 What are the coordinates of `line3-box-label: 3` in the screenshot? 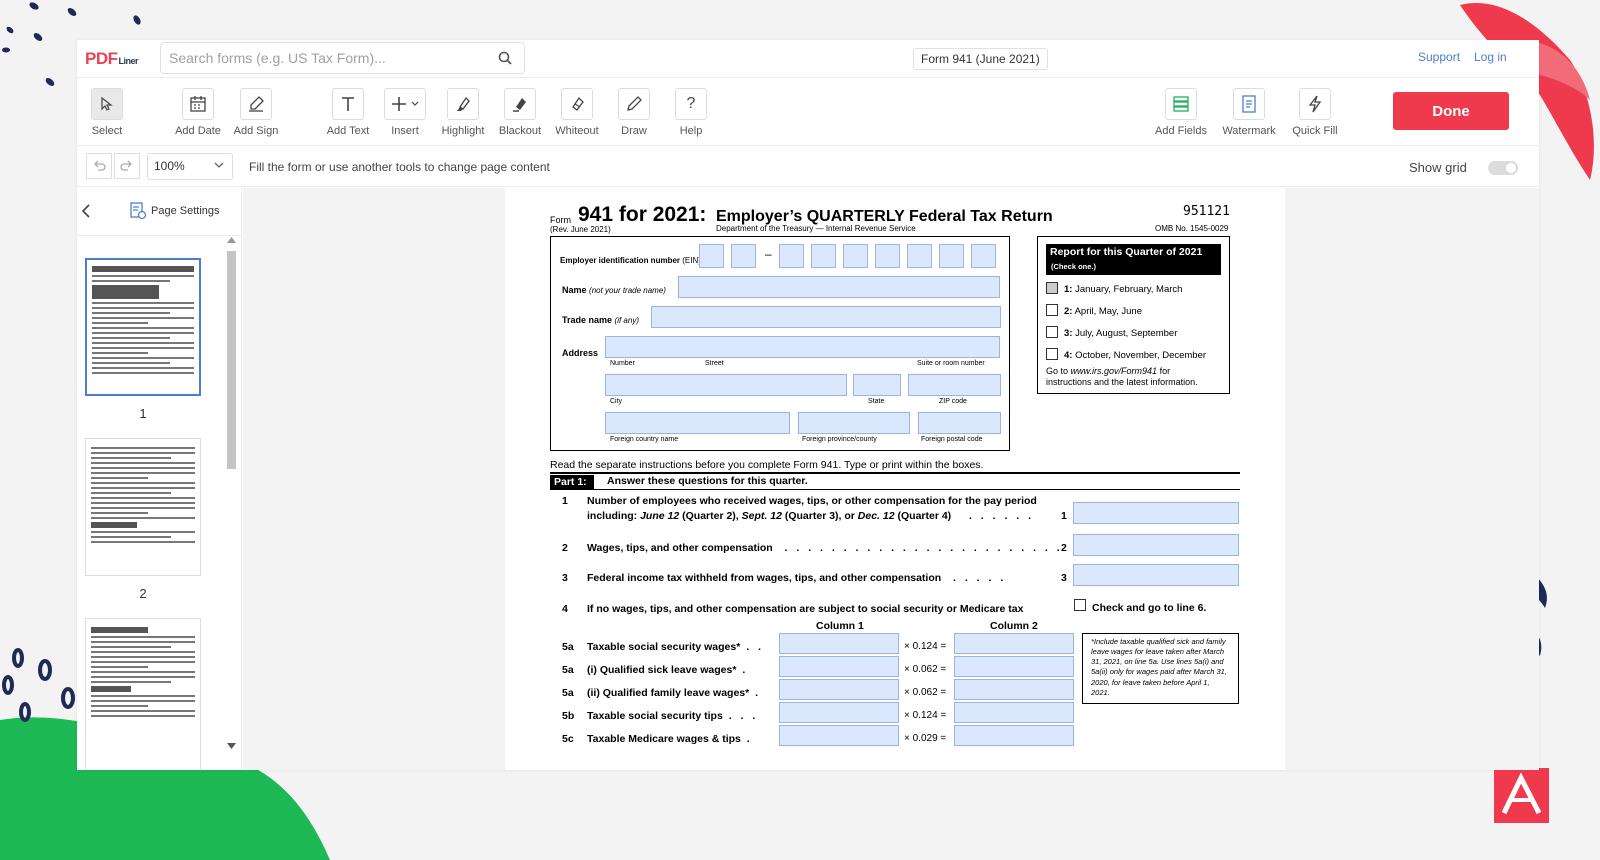 It's located at (1064, 578).